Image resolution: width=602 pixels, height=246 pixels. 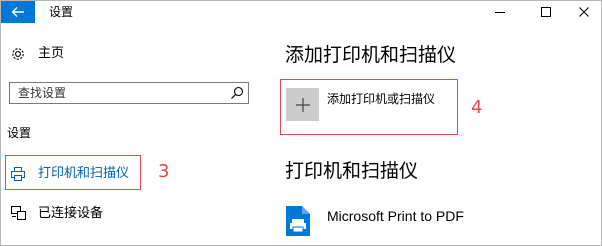 I want to click on add-printer-button, so click(x=302, y=104).